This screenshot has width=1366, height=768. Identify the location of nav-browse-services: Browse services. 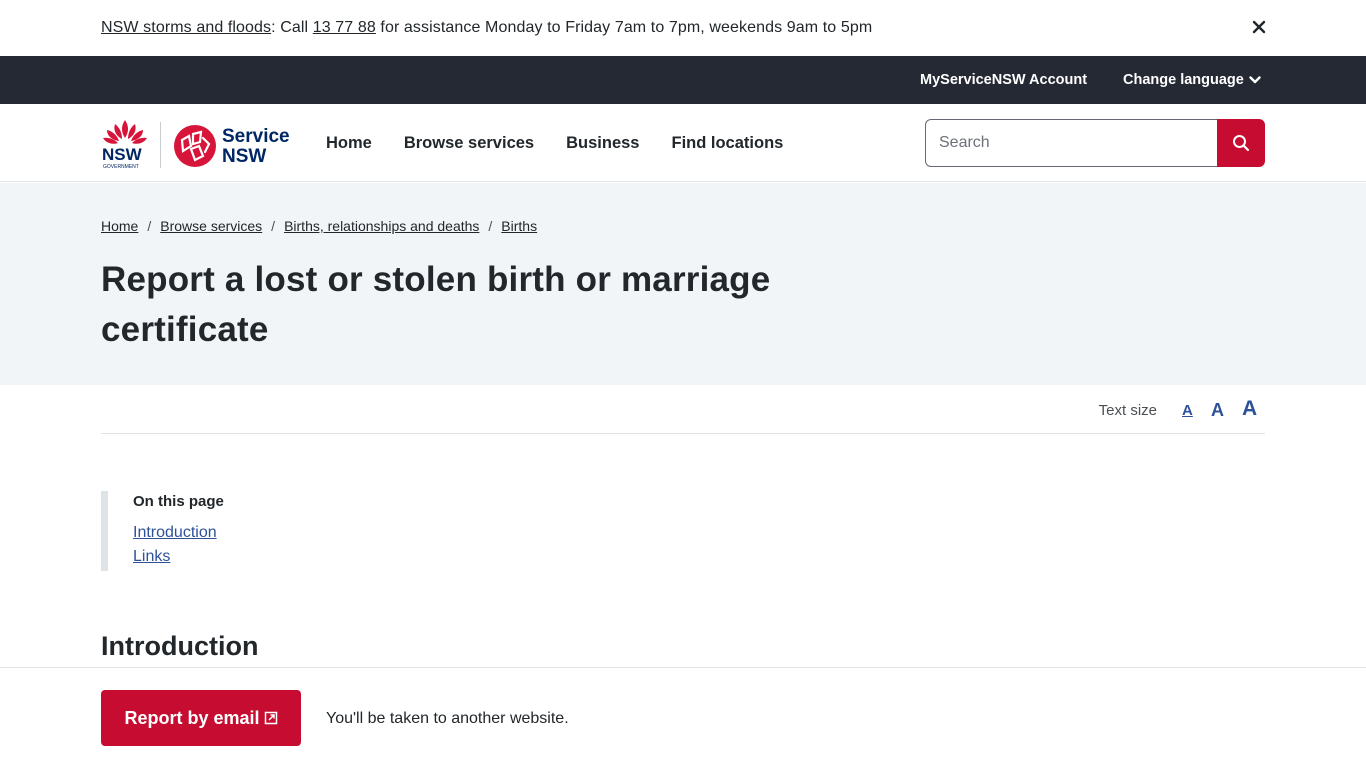
(469, 143).